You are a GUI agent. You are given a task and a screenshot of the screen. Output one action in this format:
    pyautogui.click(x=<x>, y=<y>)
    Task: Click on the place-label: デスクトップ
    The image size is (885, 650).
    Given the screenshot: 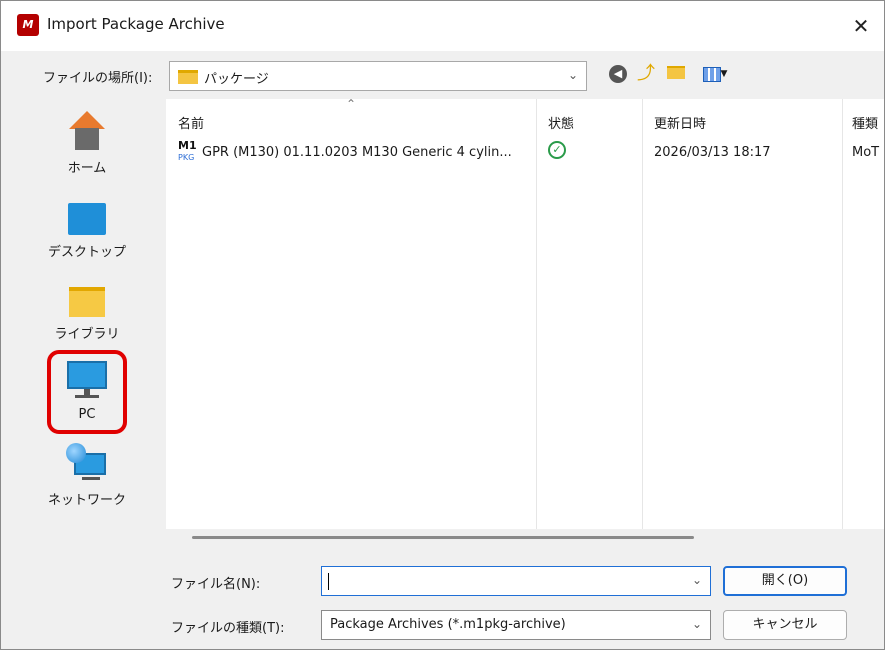 What is the action you would take?
    pyautogui.click(x=86, y=252)
    